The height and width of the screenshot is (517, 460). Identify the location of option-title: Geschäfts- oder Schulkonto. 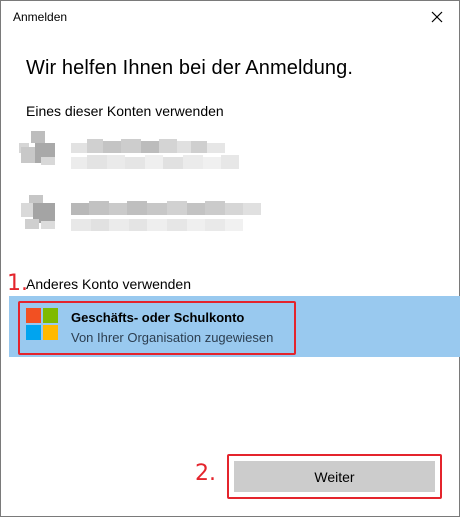
(158, 317).